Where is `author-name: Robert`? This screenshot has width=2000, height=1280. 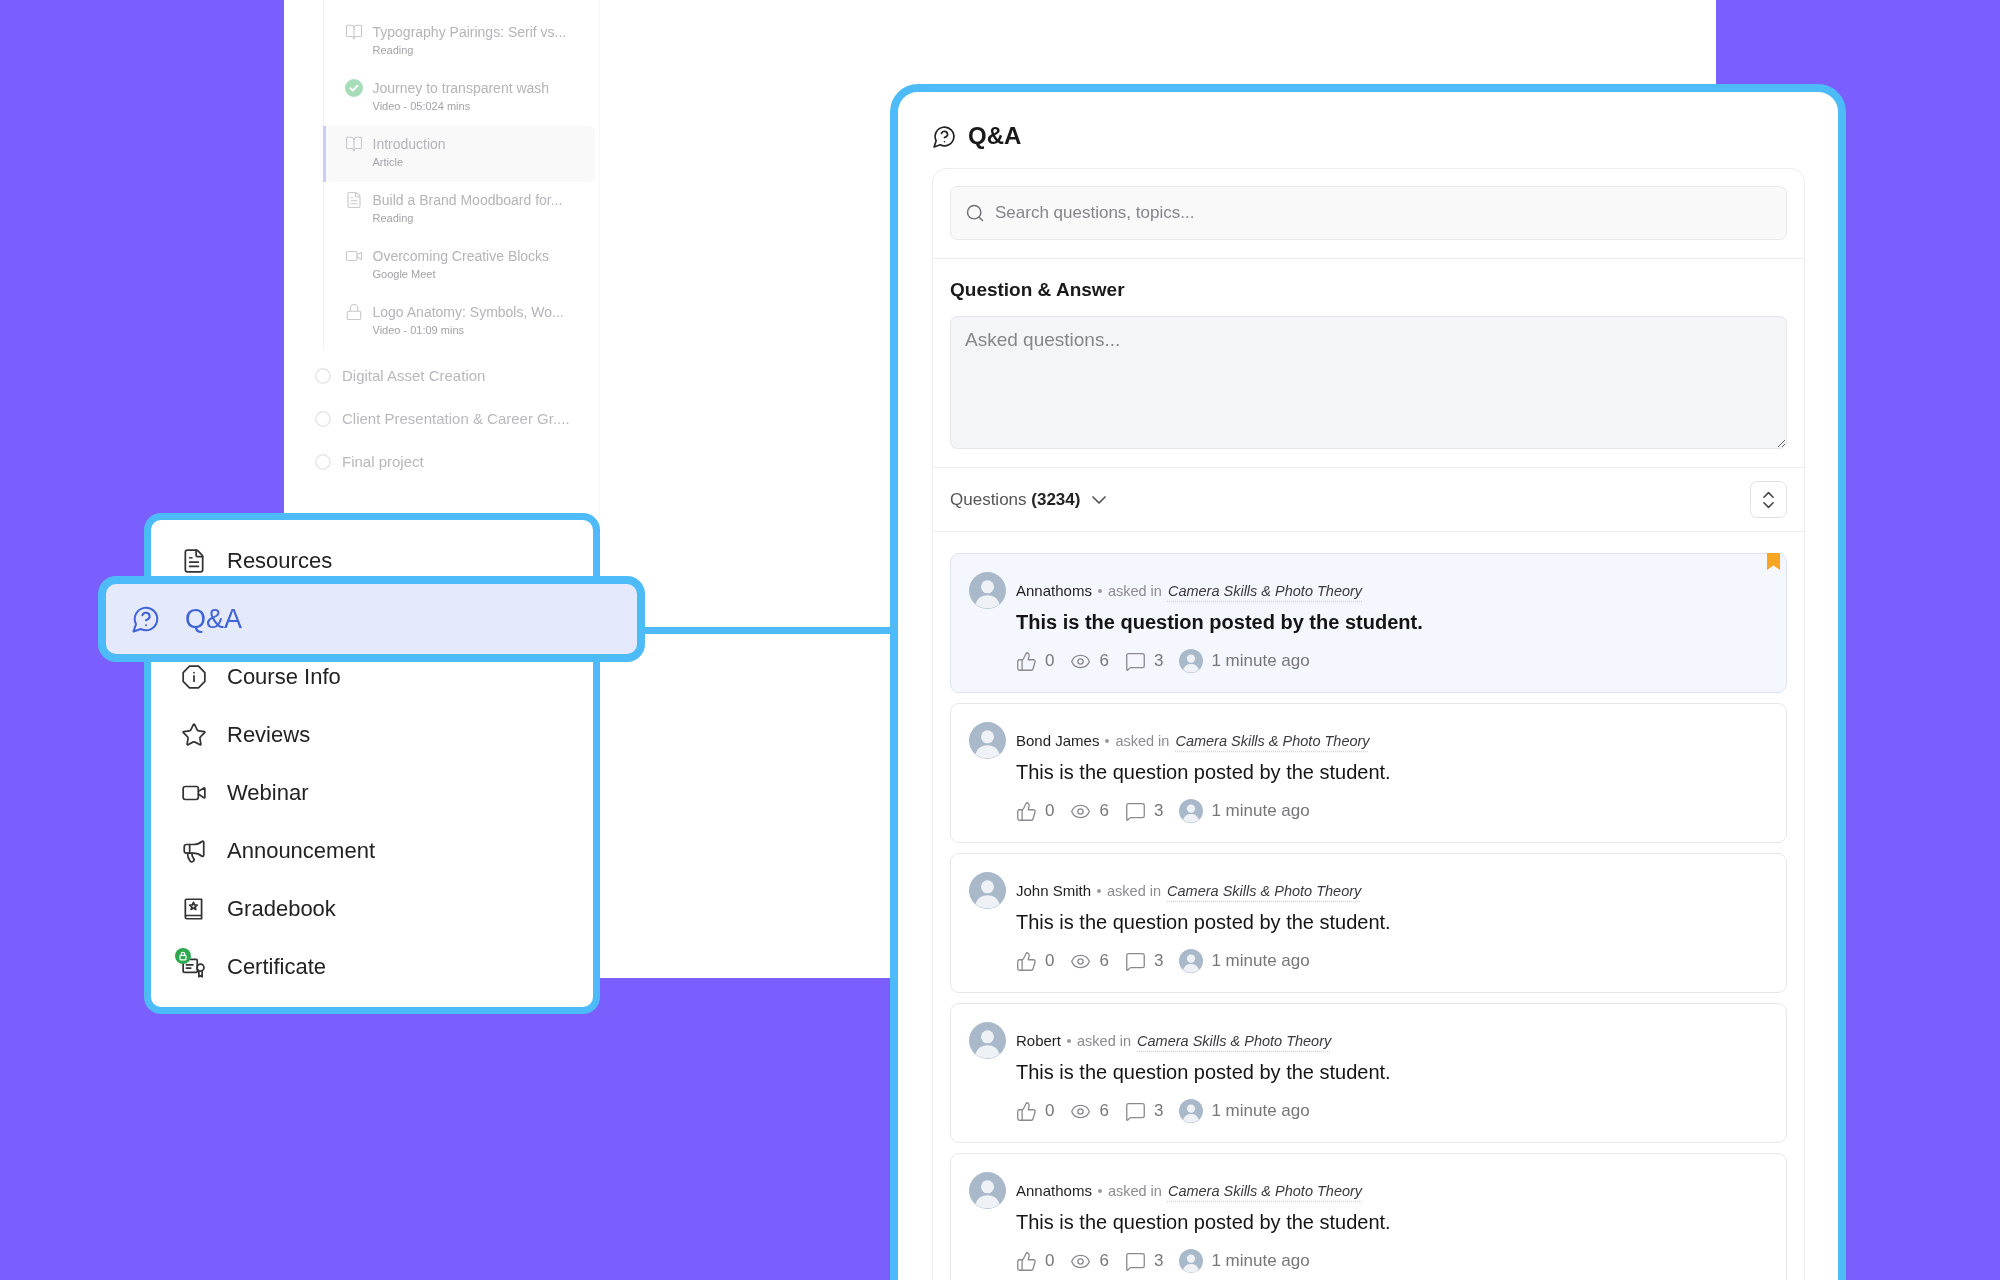
author-name: Robert is located at coordinates (1039, 1040).